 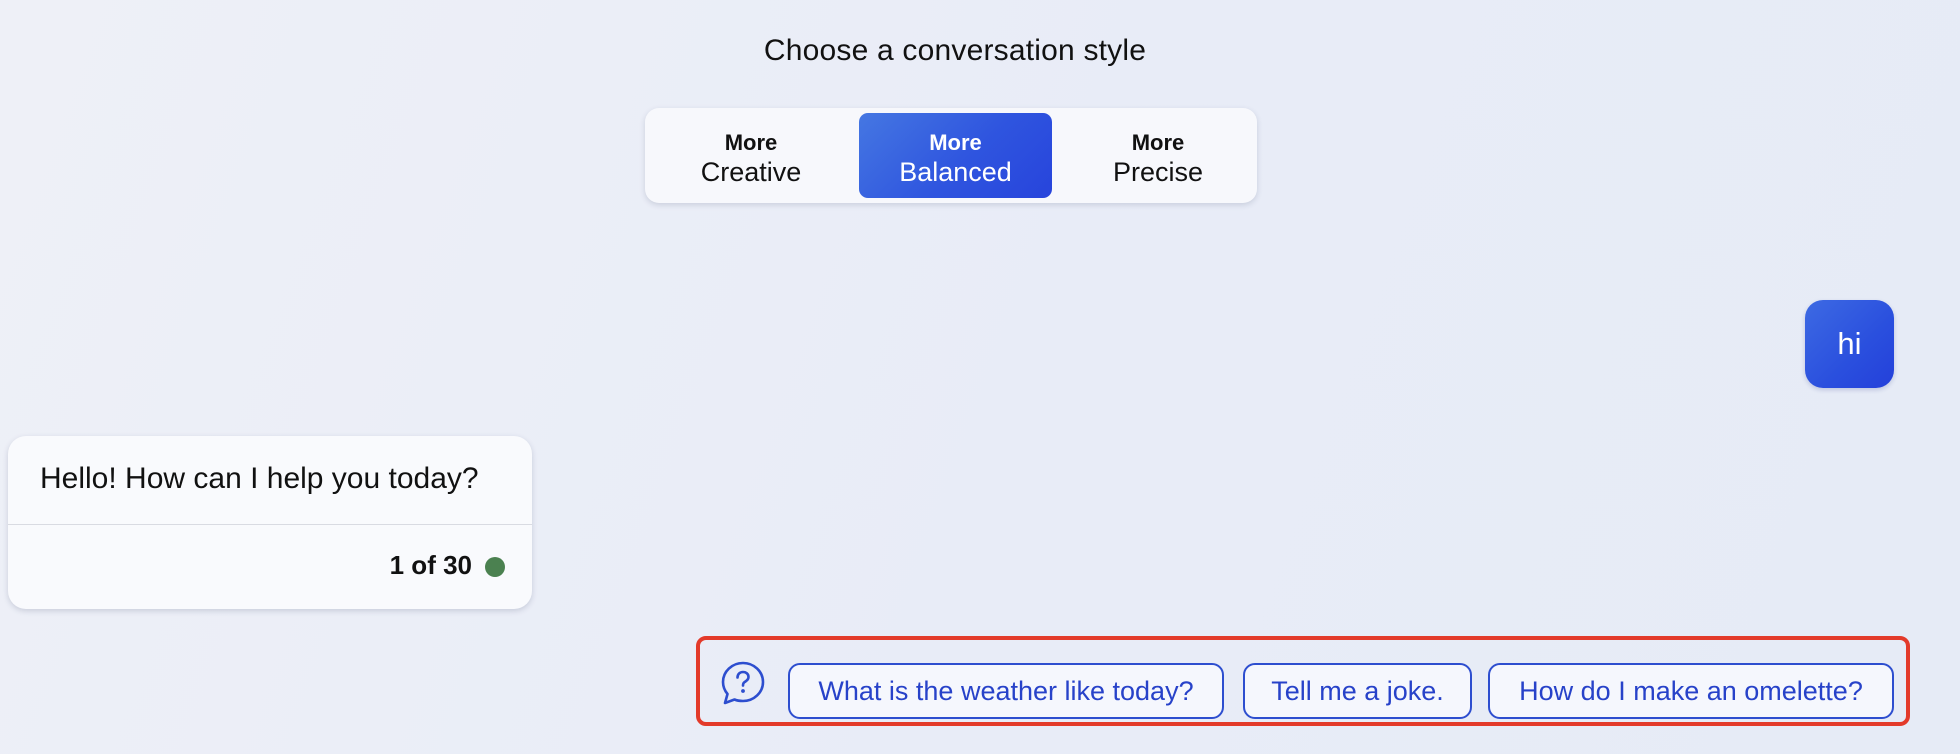 What do you see at coordinates (495, 567) in the screenshot?
I see `status-dot` at bounding box center [495, 567].